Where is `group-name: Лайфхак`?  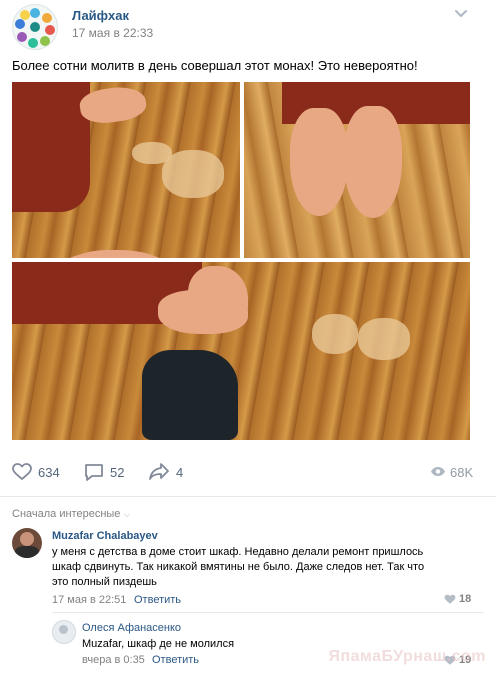 group-name: Лайфхак is located at coordinates (100, 15).